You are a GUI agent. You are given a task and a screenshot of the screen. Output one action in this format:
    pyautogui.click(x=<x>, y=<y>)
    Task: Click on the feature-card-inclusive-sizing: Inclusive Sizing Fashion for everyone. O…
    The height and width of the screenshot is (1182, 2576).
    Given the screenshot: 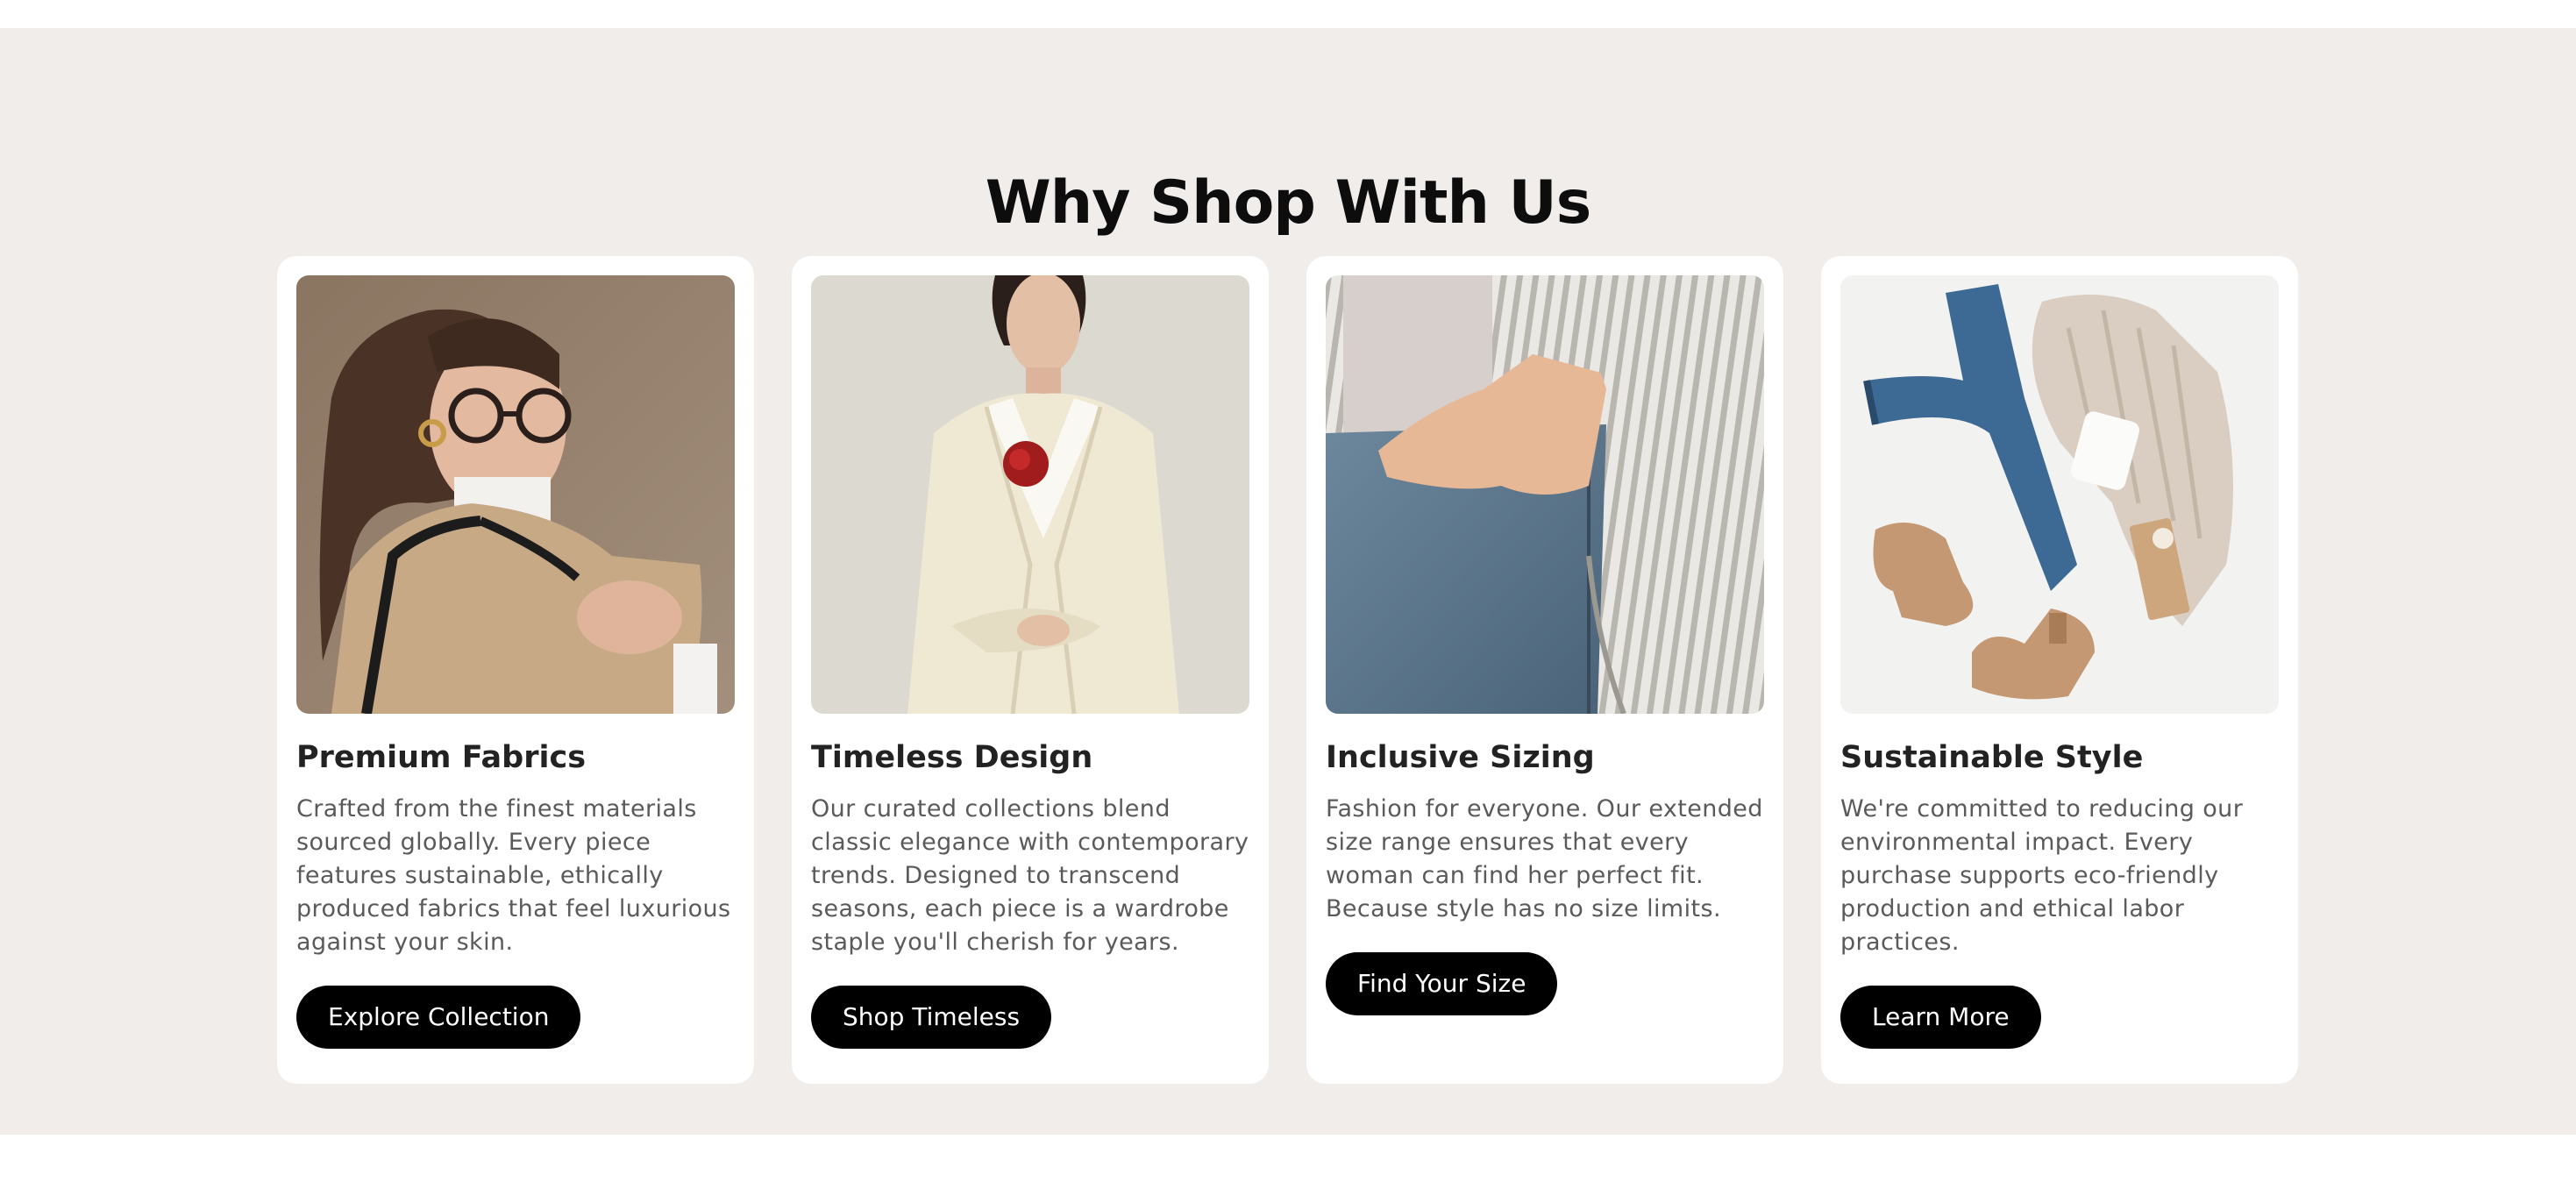 What is the action you would take?
    pyautogui.click(x=1544, y=670)
    